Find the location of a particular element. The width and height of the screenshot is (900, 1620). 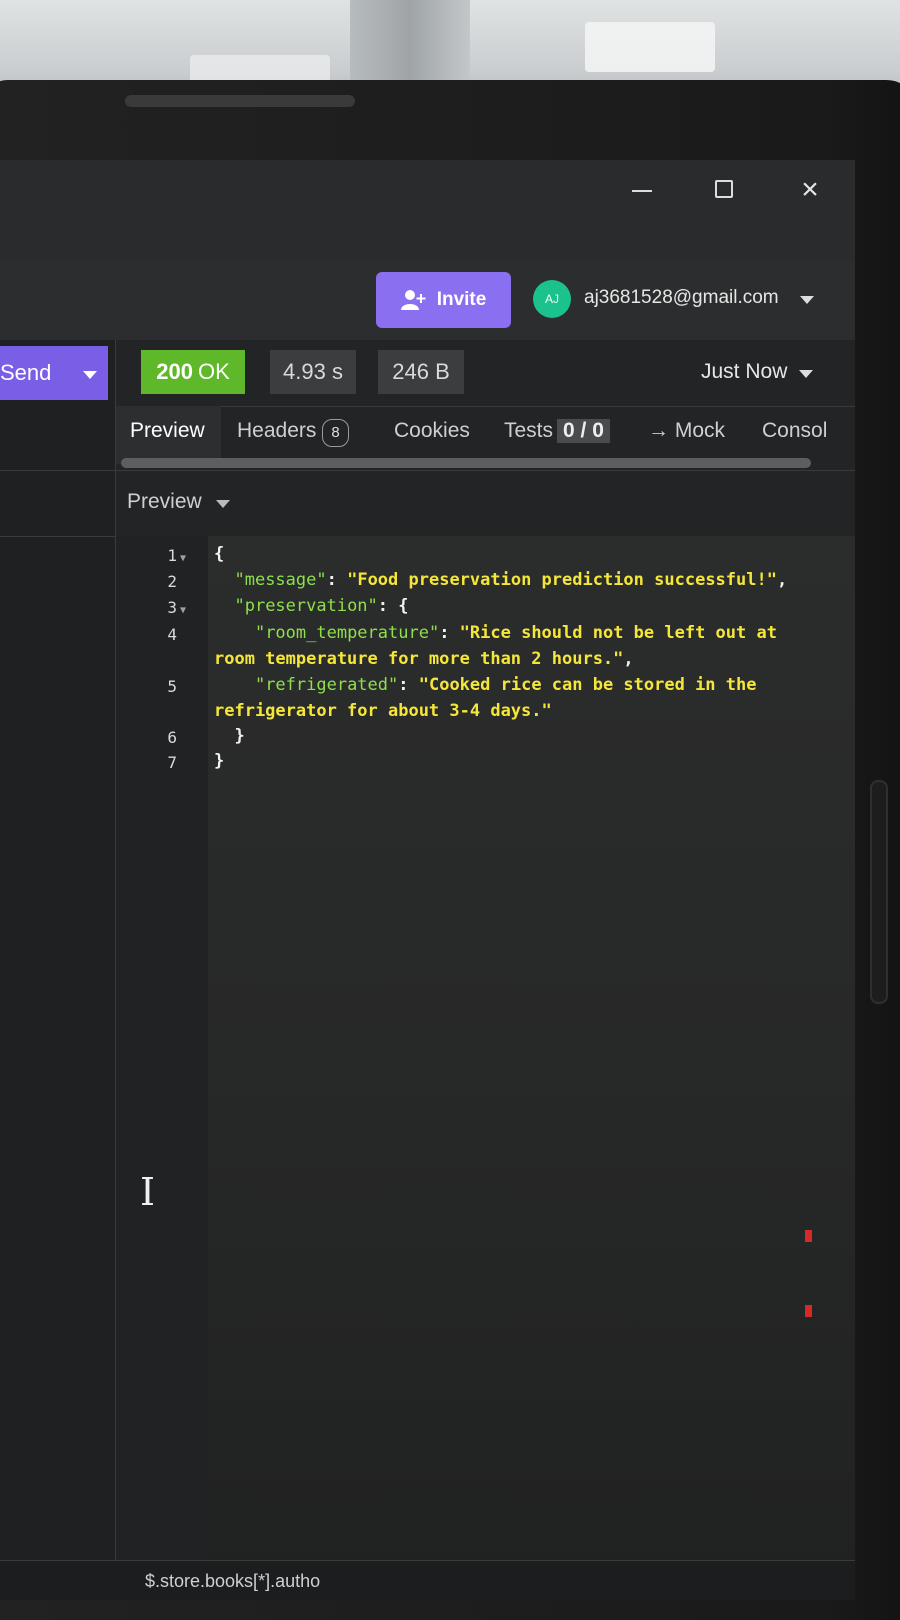

code-line: refrigerator for about 3-4 days." is located at coordinates (383, 711).